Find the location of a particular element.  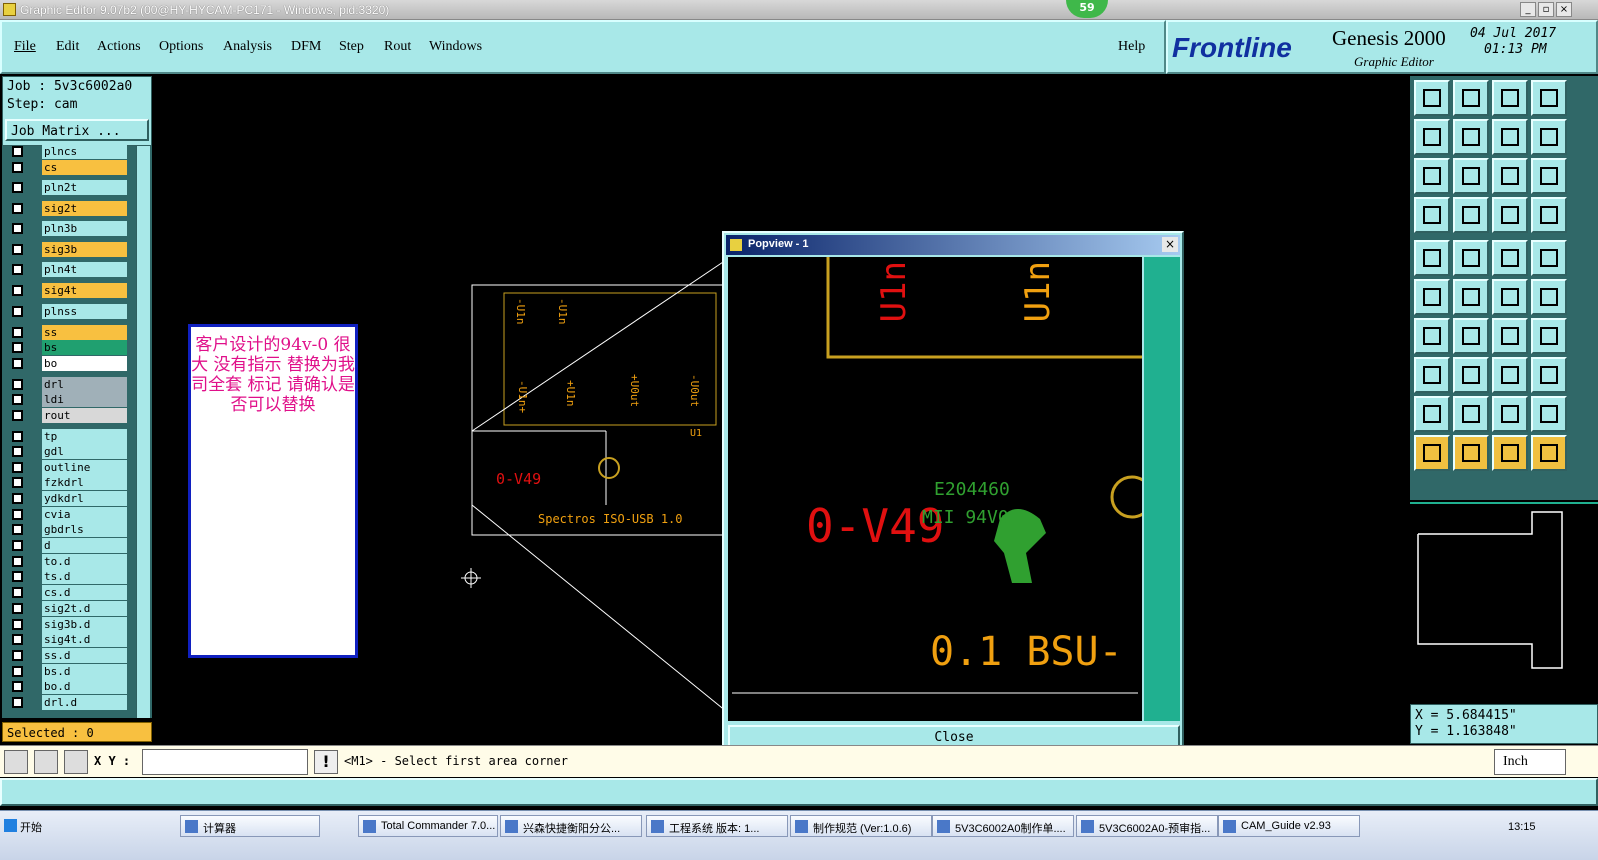

layer-name: pln4t is located at coordinates (84, 269).